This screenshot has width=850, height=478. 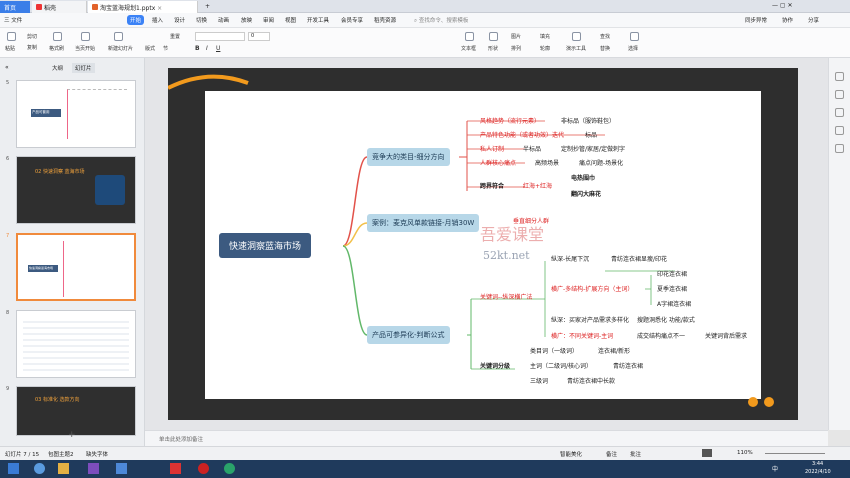 I want to click on search-command-input: ⌕ 查找命令、搜索模板, so click(x=441, y=20).